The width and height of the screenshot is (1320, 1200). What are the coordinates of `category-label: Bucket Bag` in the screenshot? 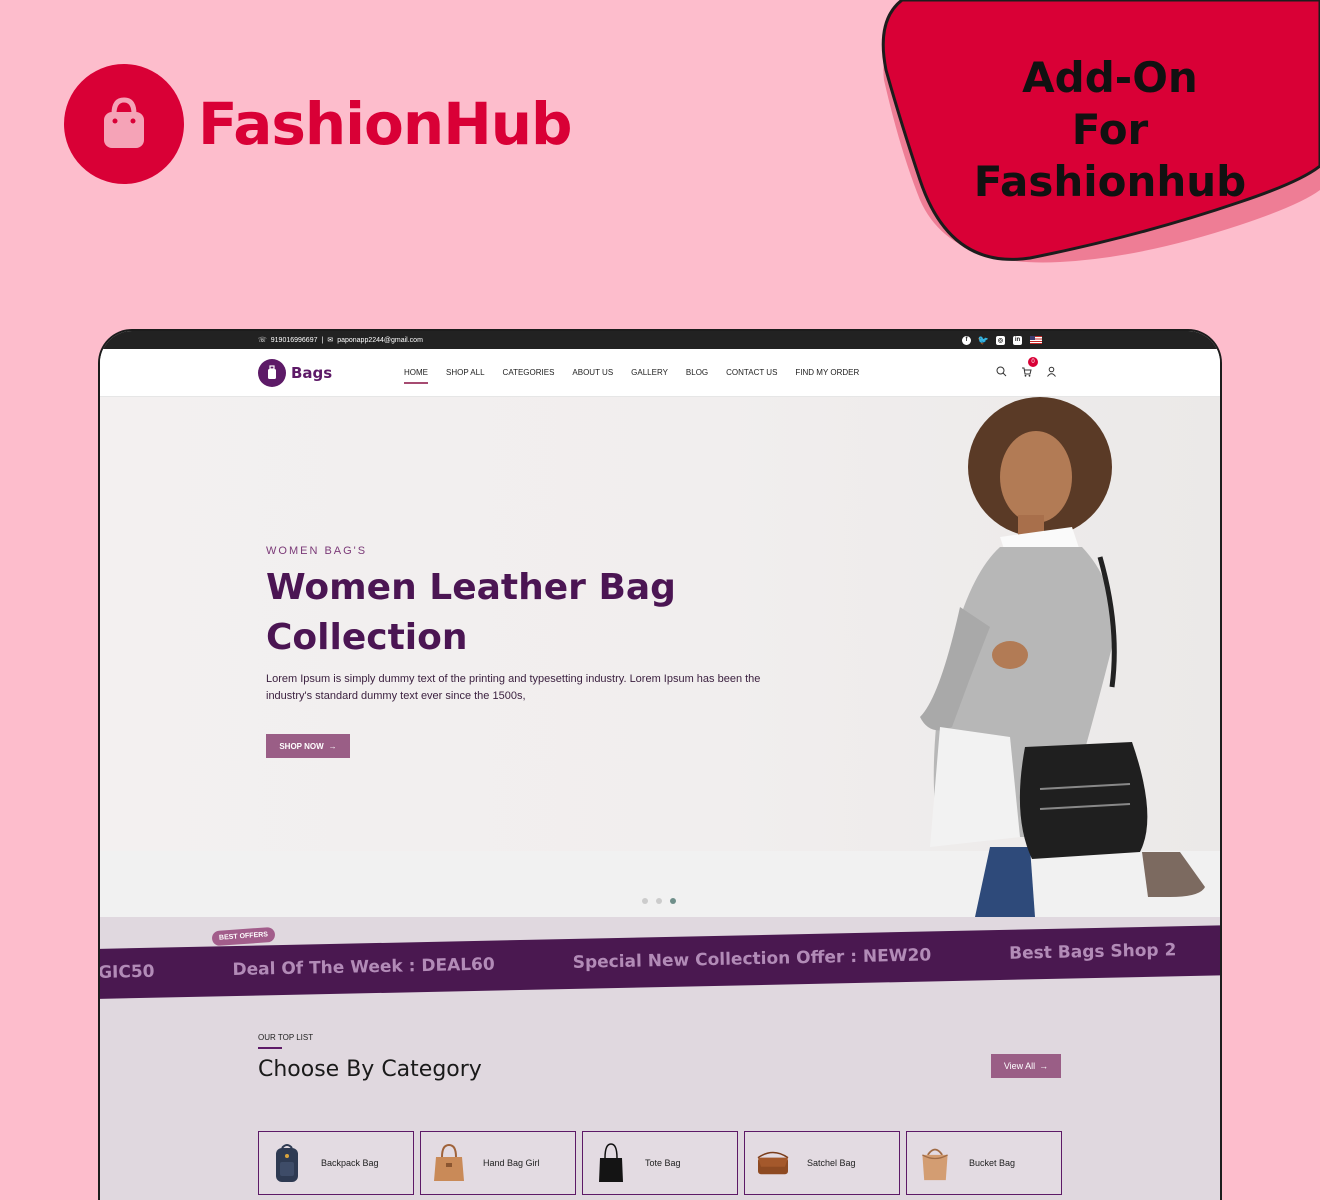 It's located at (992, 1163).